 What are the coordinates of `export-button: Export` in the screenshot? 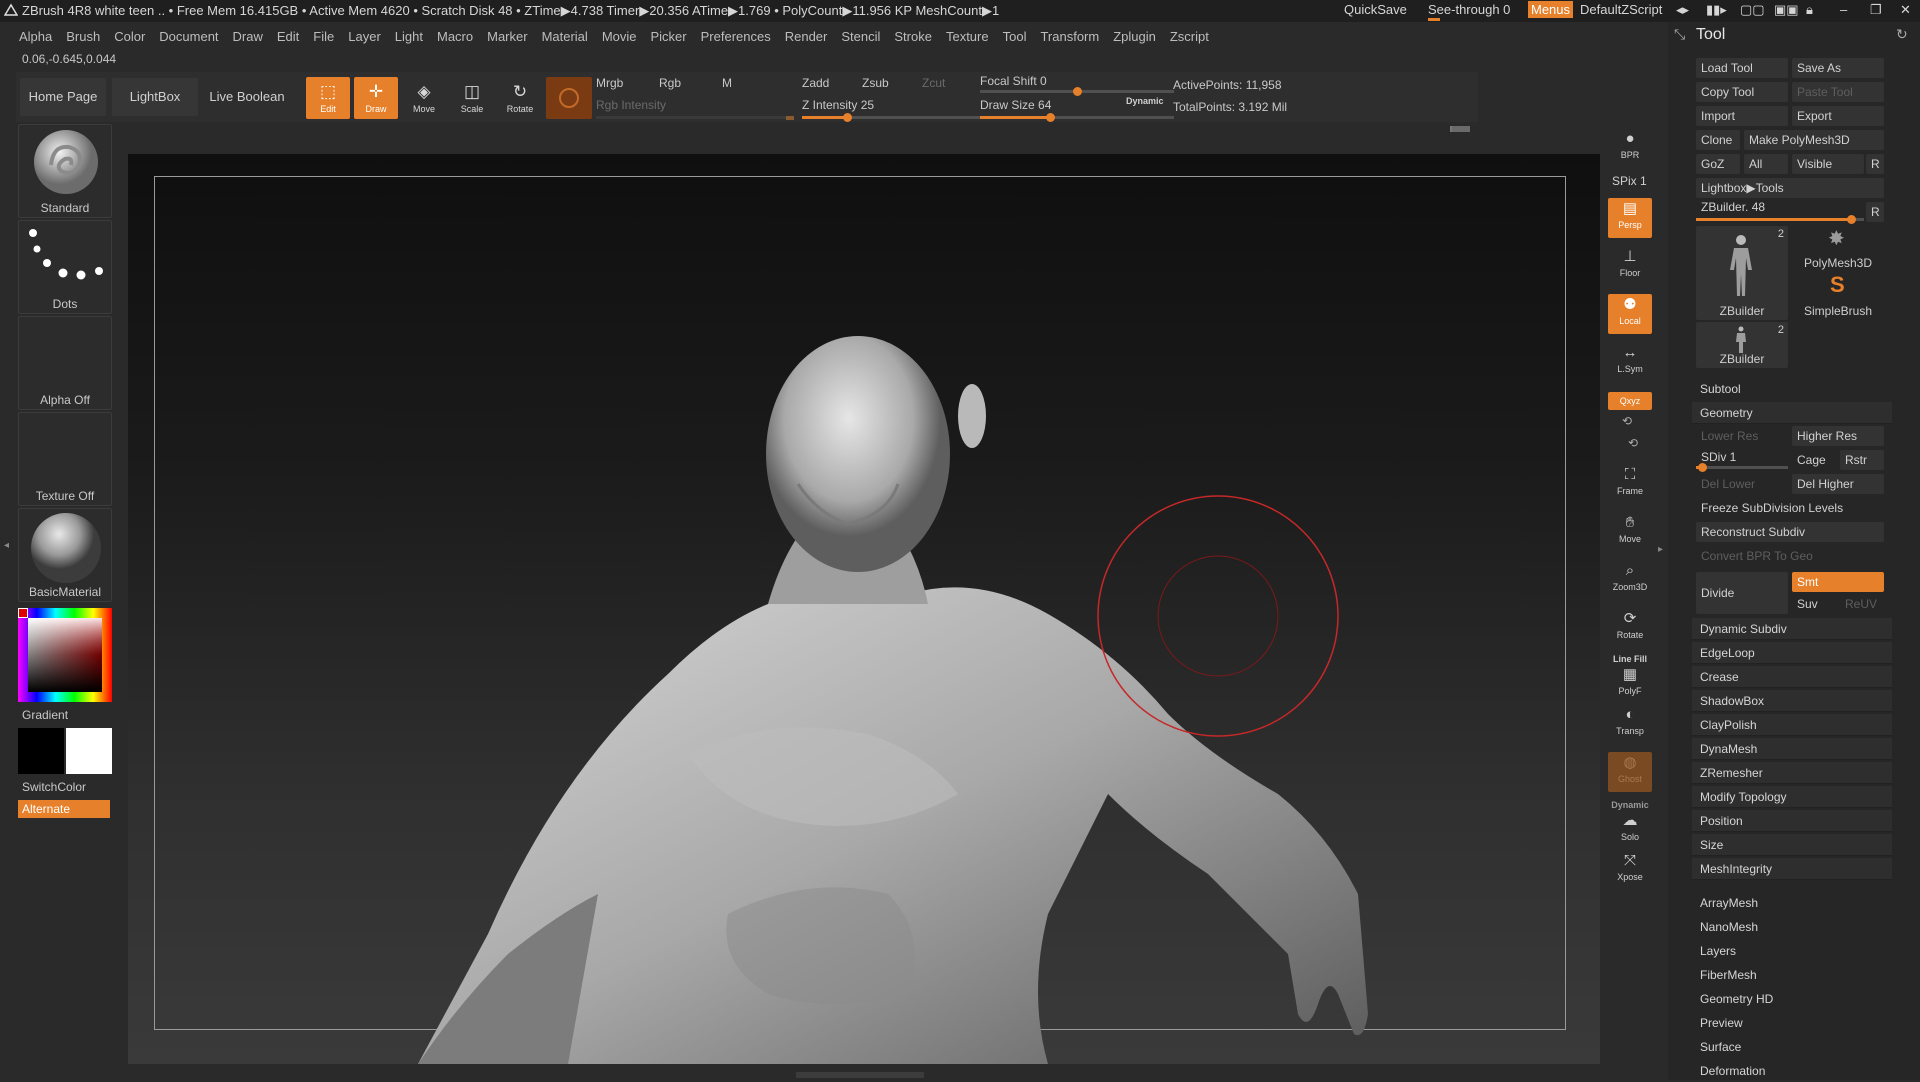 It's located at (1838, 116).